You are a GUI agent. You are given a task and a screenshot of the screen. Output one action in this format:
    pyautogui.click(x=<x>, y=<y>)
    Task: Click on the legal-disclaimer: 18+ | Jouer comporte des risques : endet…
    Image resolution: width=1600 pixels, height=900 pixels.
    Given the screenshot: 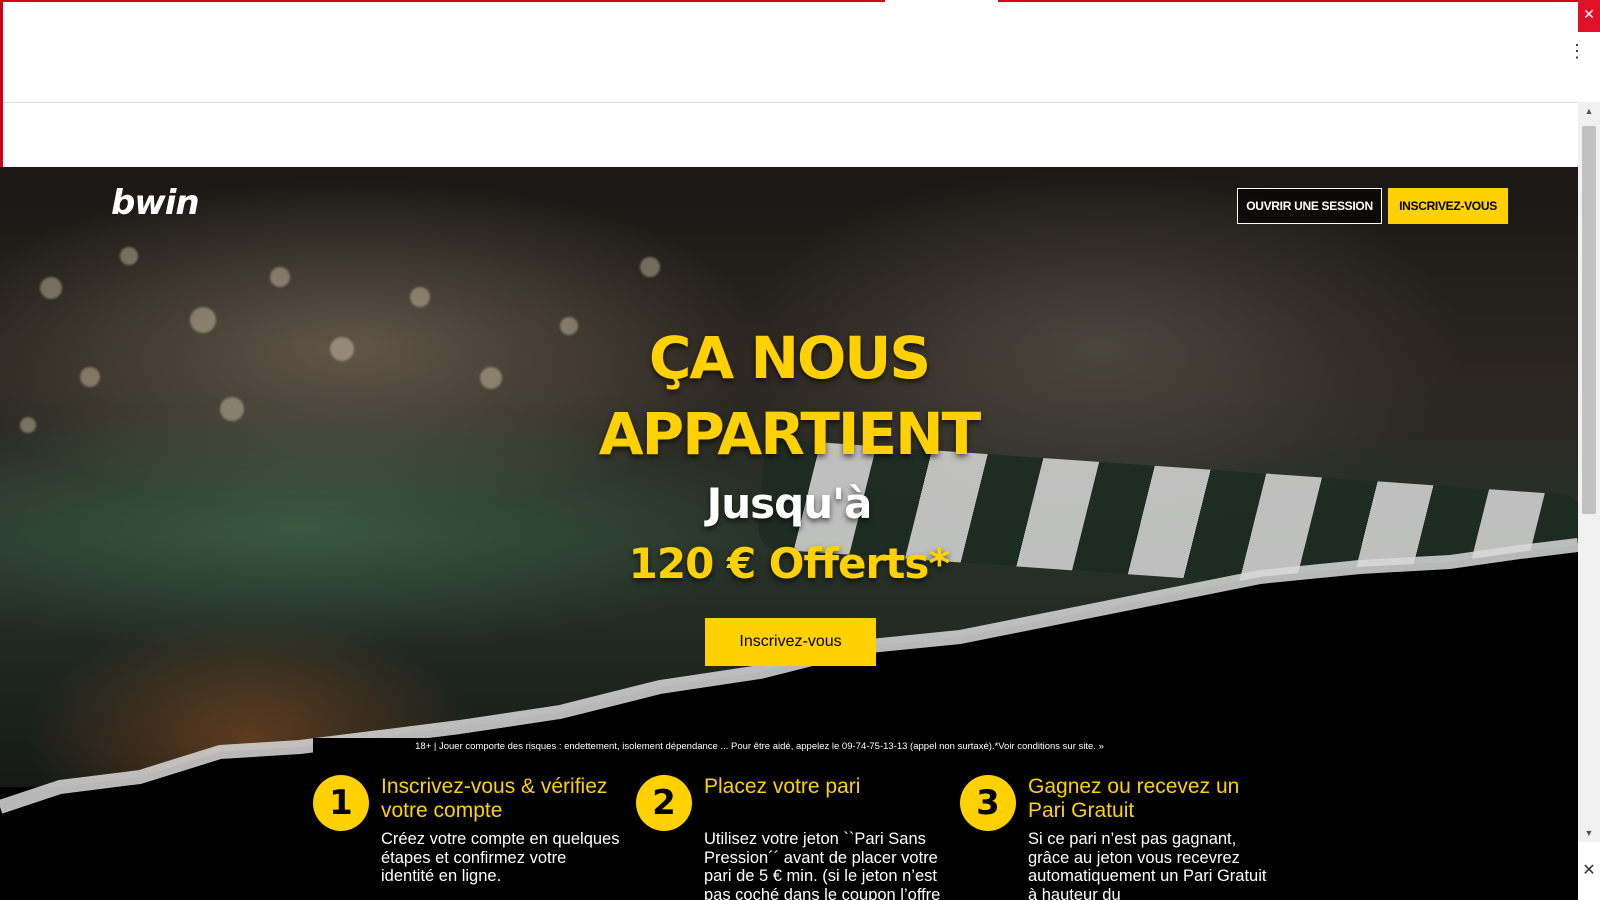 What is the action you would take?
    pyautogui.click(x=759, y=746)
    